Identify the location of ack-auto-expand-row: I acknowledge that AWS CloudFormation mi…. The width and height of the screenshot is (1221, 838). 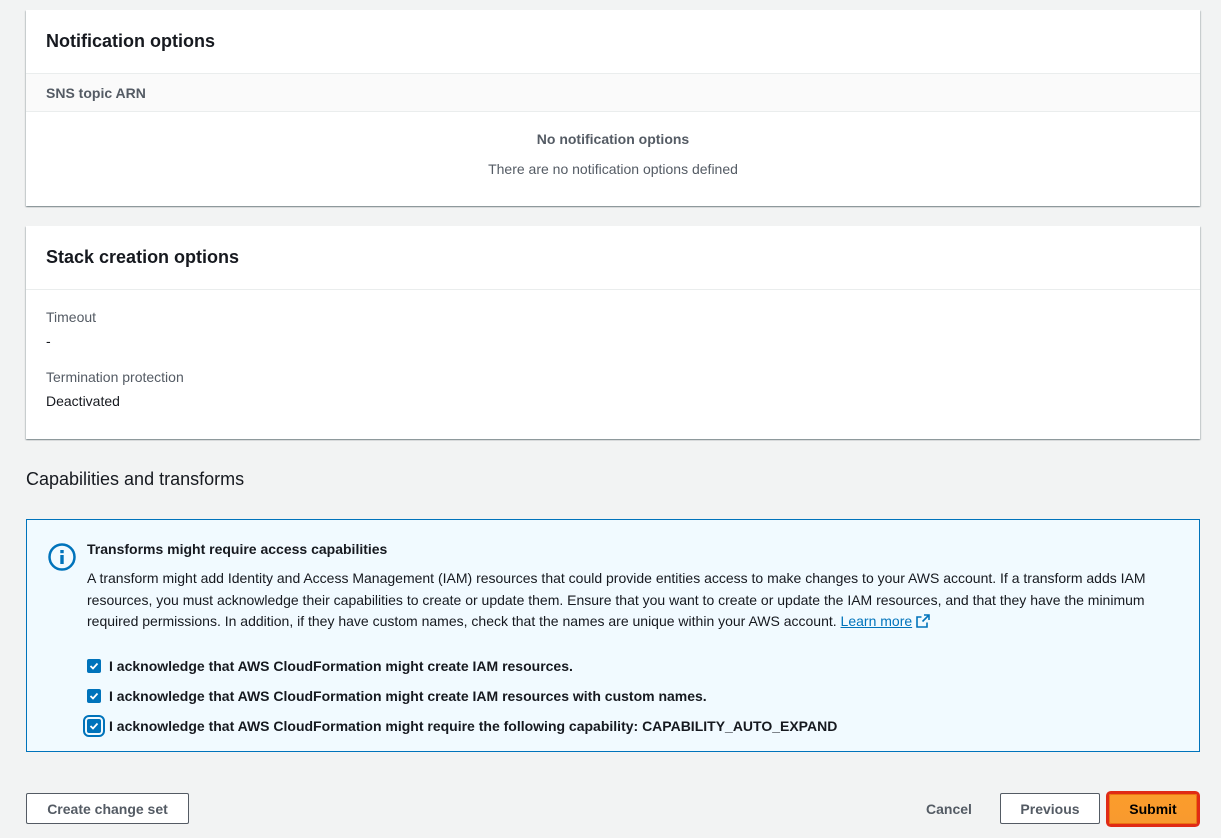
(460, 726).